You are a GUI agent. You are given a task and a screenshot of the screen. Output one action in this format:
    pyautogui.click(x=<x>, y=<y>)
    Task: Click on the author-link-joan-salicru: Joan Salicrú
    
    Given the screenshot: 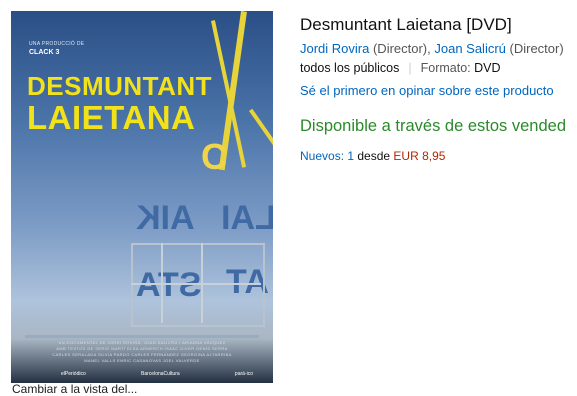 What is the action you would take?
    pyautogui.click(x=470, y=48)
    